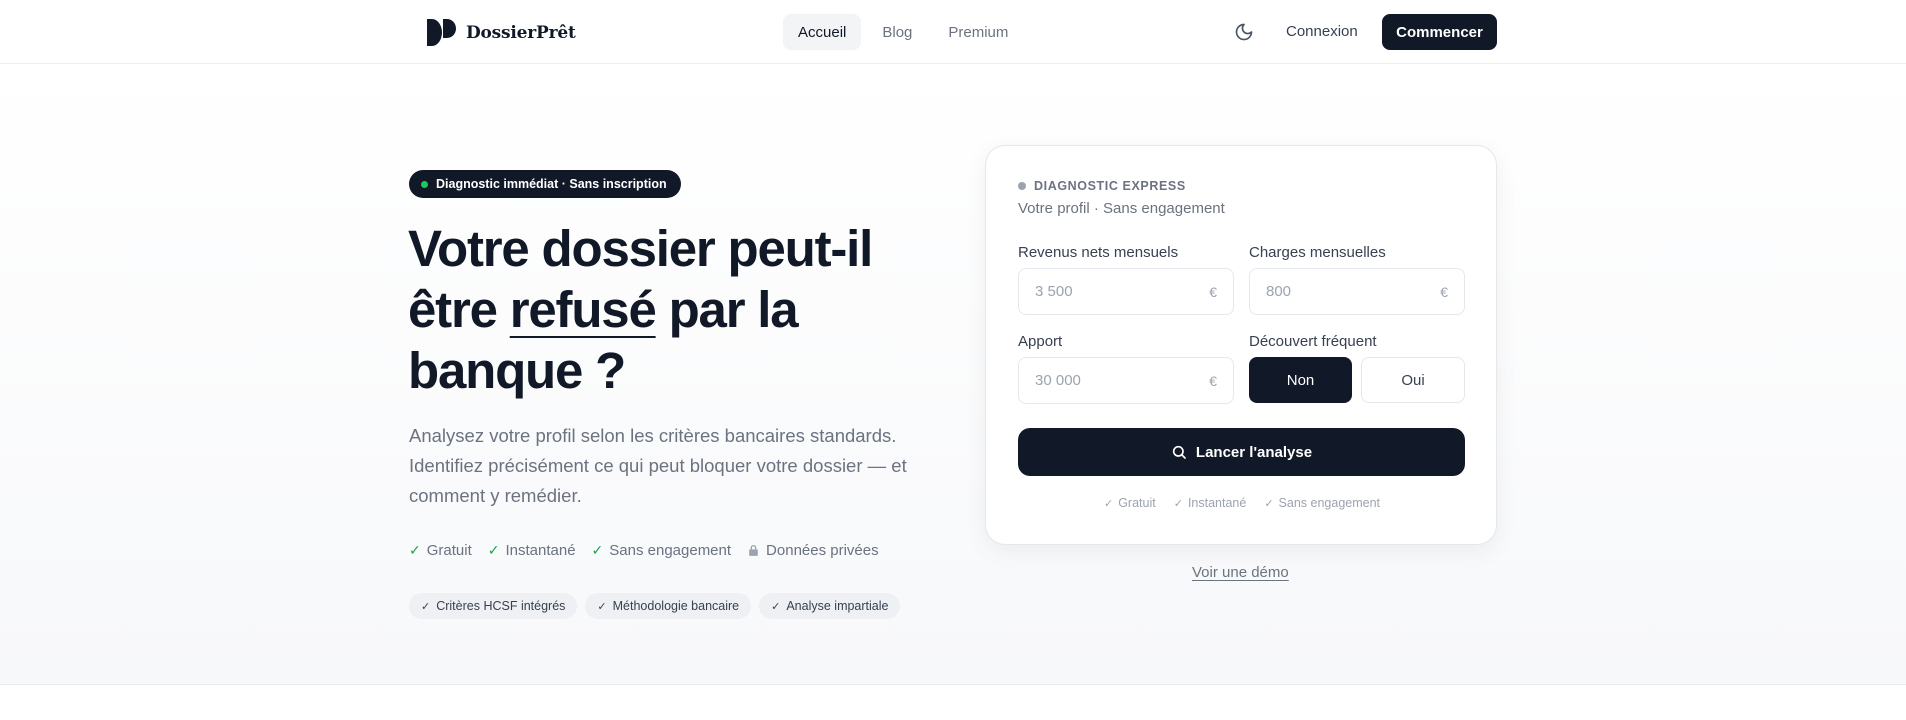 The height and width of the screenshot is (720, 1906). What do you see at coordinates (1317, 252) in the screenshot?
I see `charges-label: Charges mensuelles` at bounding box center [1317, 252].